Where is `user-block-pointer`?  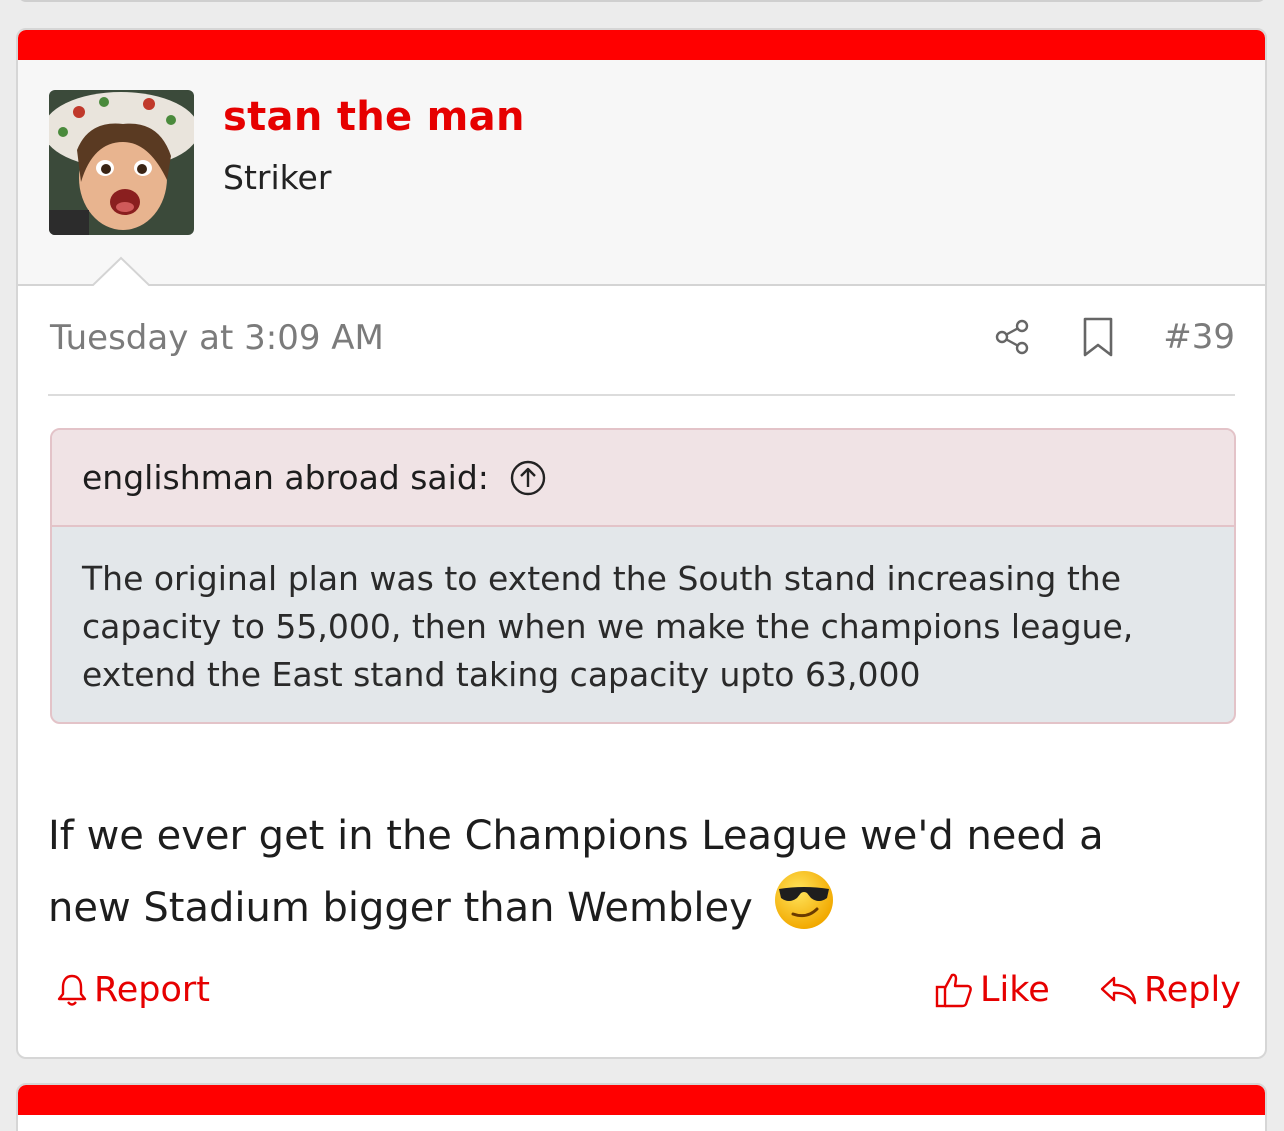 user-block-pointer is located at coordinates (121, 271).